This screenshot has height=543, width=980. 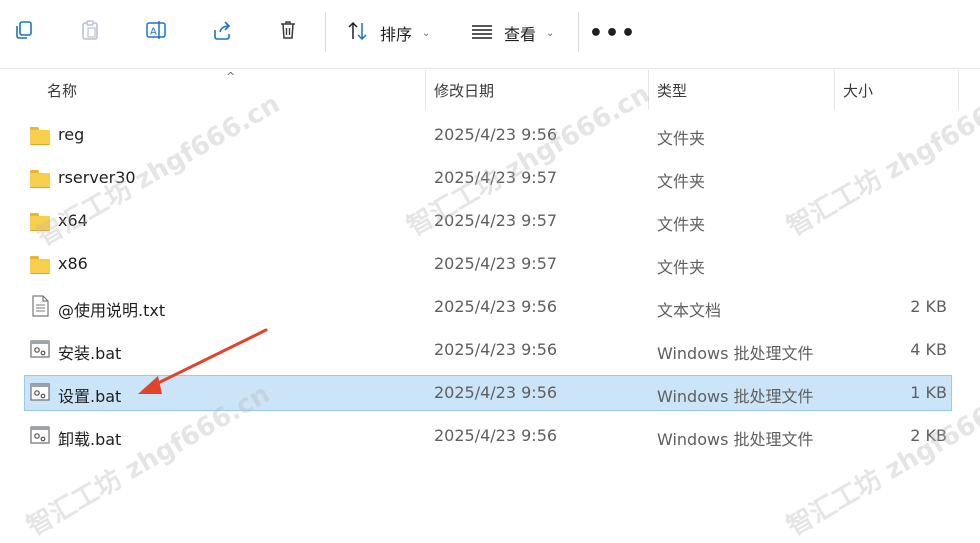 I want to click on sort-ascending-icon: ^, so click(x=231, y=76).